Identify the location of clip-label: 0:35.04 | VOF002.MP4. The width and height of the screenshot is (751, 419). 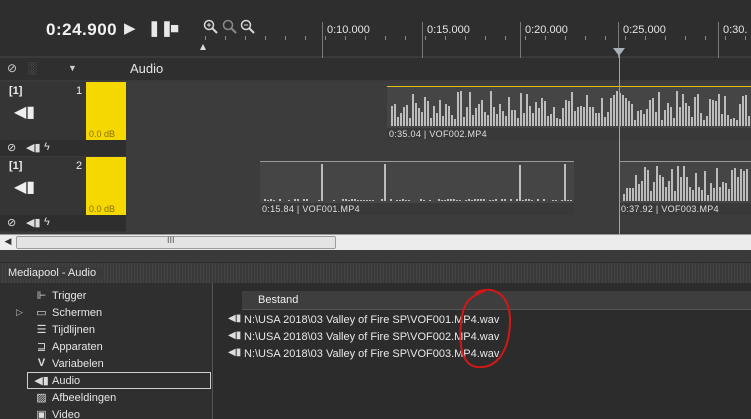
(438, 134).